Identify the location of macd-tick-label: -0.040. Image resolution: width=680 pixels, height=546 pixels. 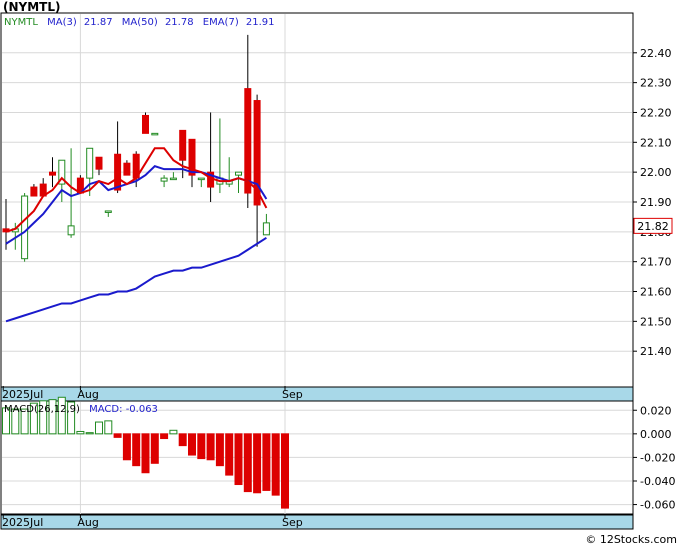
(657, 481).